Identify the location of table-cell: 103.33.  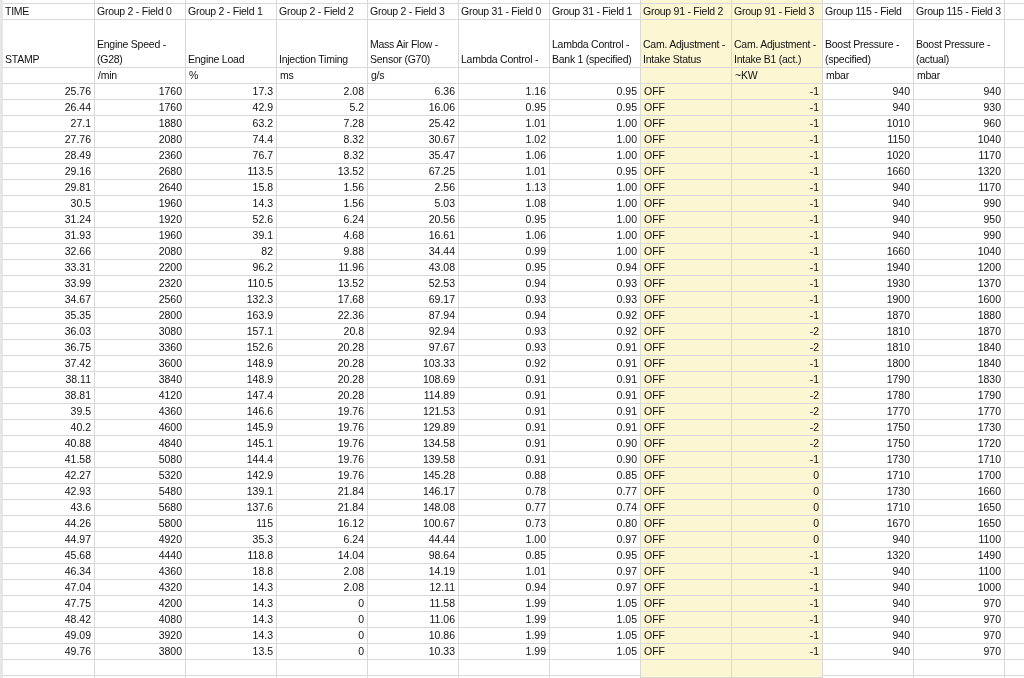
(413, 364).